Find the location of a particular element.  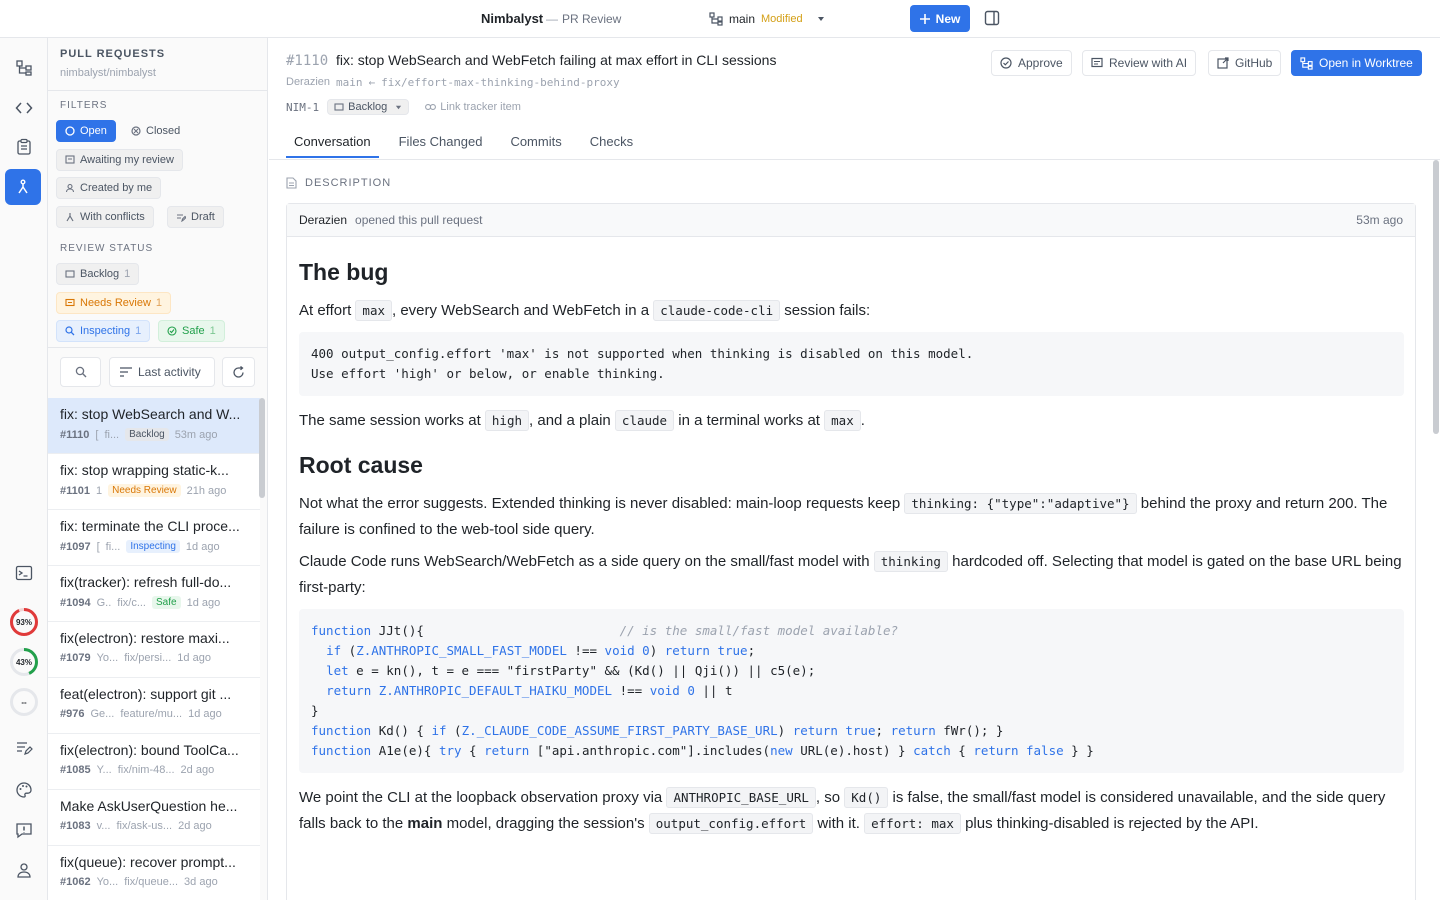

clipboard-icon is located at coordinates (24, 147).